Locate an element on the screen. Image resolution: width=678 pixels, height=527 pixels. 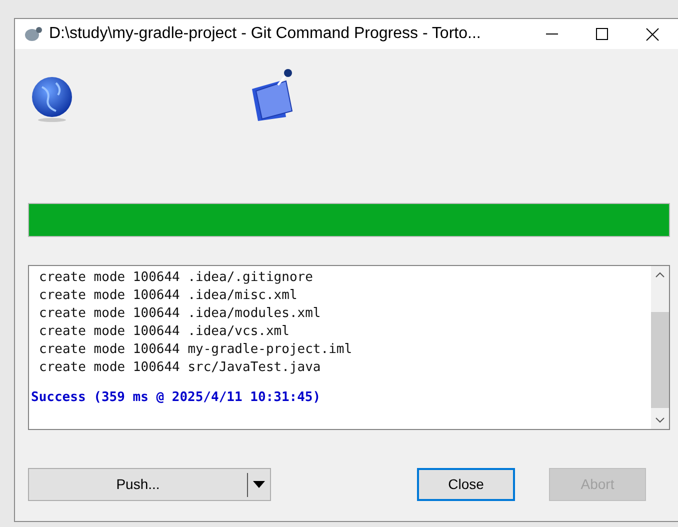
close-icon is located at coordinates (652, 34).